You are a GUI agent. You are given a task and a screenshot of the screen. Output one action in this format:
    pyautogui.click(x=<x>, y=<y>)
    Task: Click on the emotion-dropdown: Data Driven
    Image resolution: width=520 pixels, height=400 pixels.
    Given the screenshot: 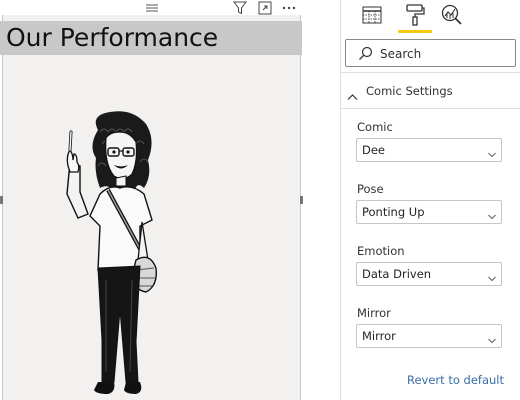 What is the action you would take?
    pyautogui.click(x=429, y=274)
    